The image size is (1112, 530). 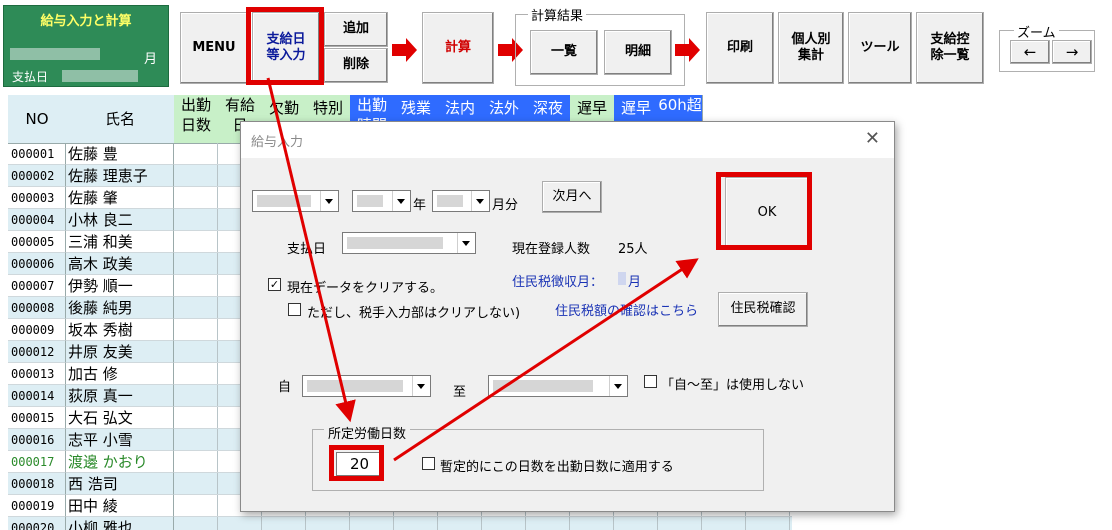 What do you see at coordinates (558, 282) in the screenshot?
I see `resident-tax-month-label: 住民税徴収月：` at bounding box center [558, 282].